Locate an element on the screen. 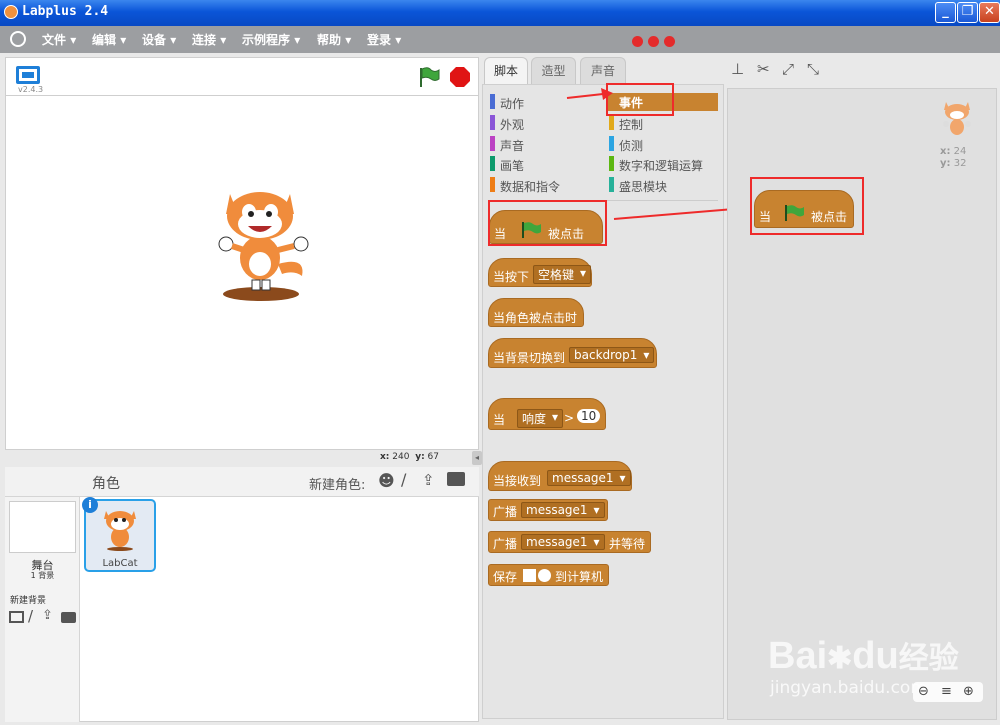 The width and height of the screenshot is (1000, 725). arrow-annotation is located at coordinates (589, 94).